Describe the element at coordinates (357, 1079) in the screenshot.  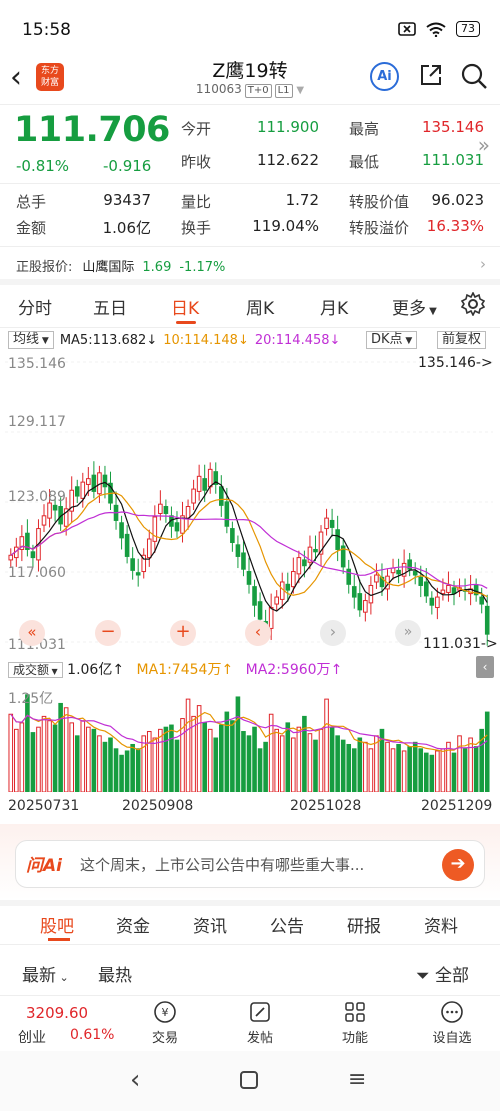
I see `system-recents-icon: ≡` at that location.